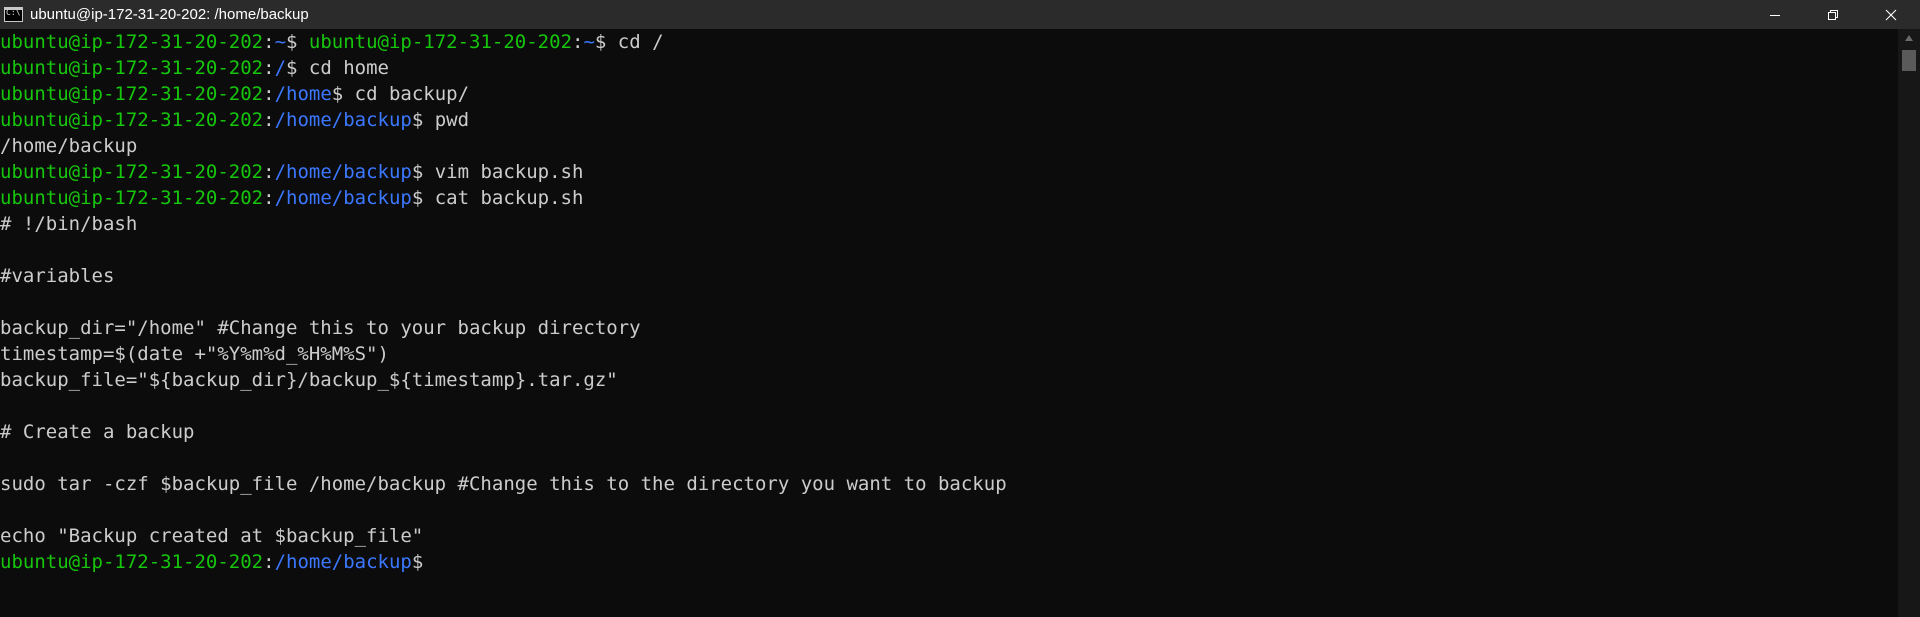 The height and width of the screenshot is (617, 1920). I want to click on prompt-path: /home, so click(303, 94).